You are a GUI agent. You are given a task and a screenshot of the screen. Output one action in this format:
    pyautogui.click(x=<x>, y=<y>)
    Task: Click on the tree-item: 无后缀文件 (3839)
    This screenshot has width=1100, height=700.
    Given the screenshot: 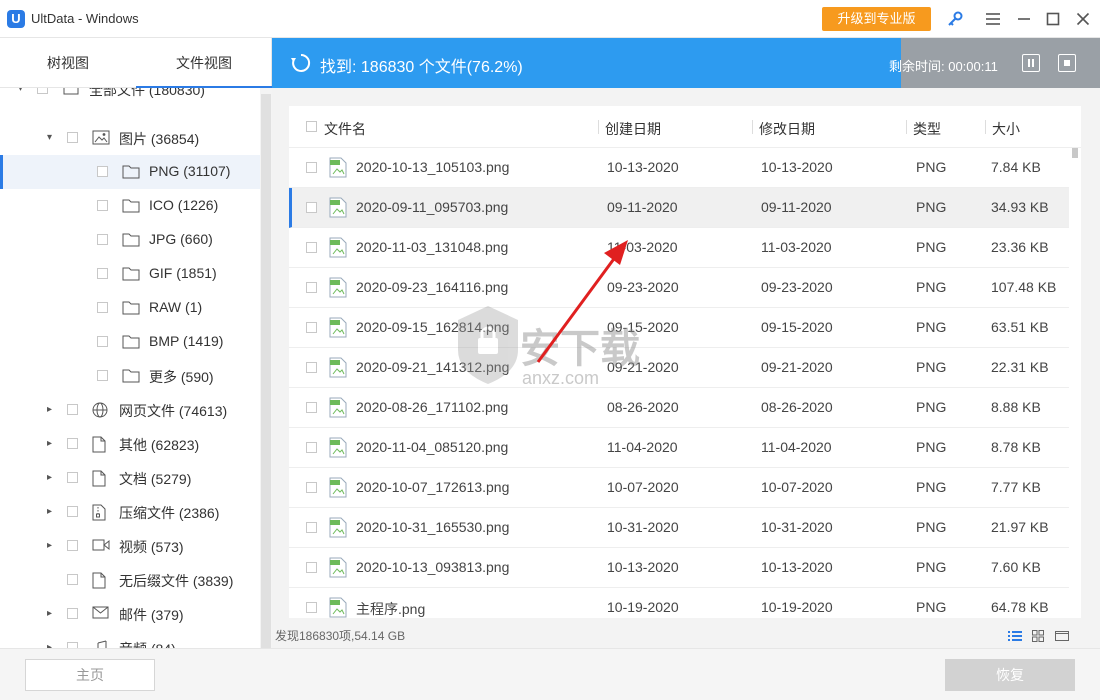 What is the action you would take?
    pyautogui.click(x=130, y=580)
    